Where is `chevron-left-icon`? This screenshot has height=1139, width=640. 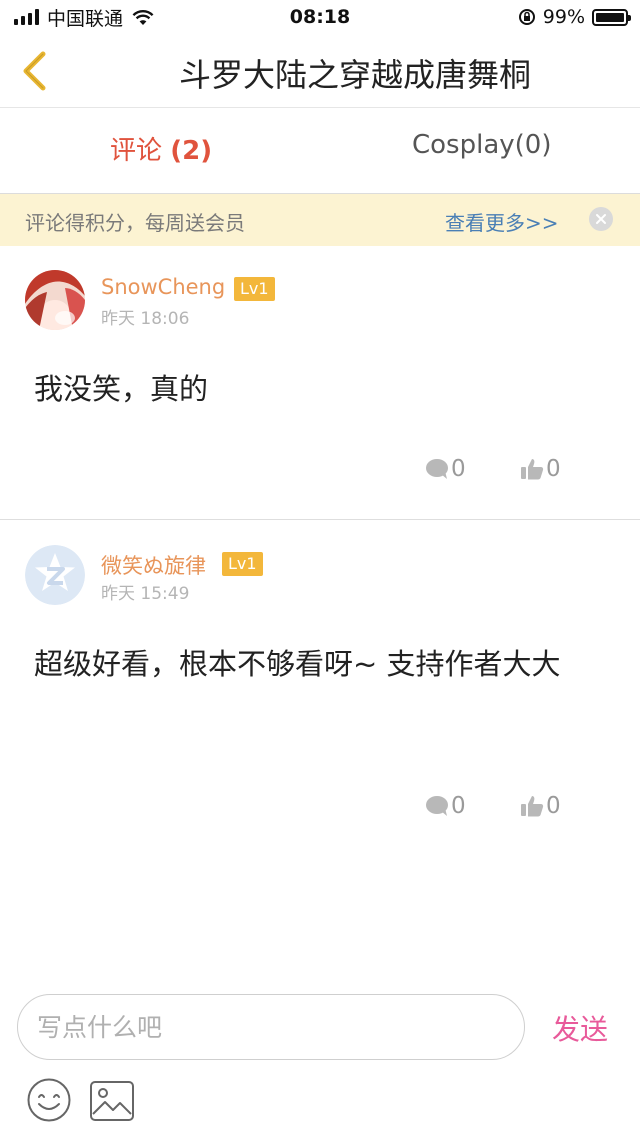 chevron-left-icon is located at coordinates (34, 71).